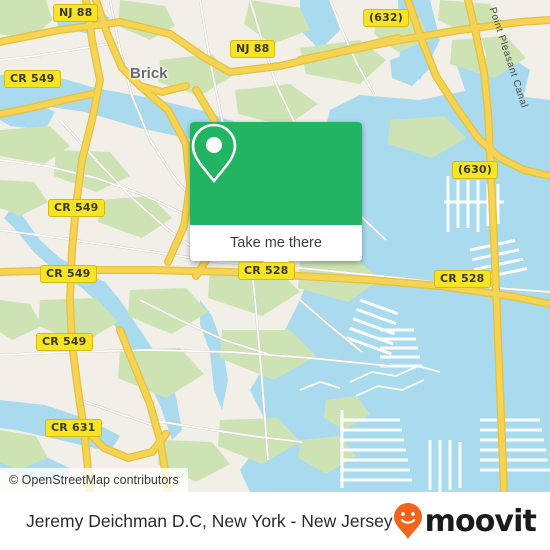 The width and height of the screenshot is (550, 550). I want to click on popup-header, so click(276, 173).